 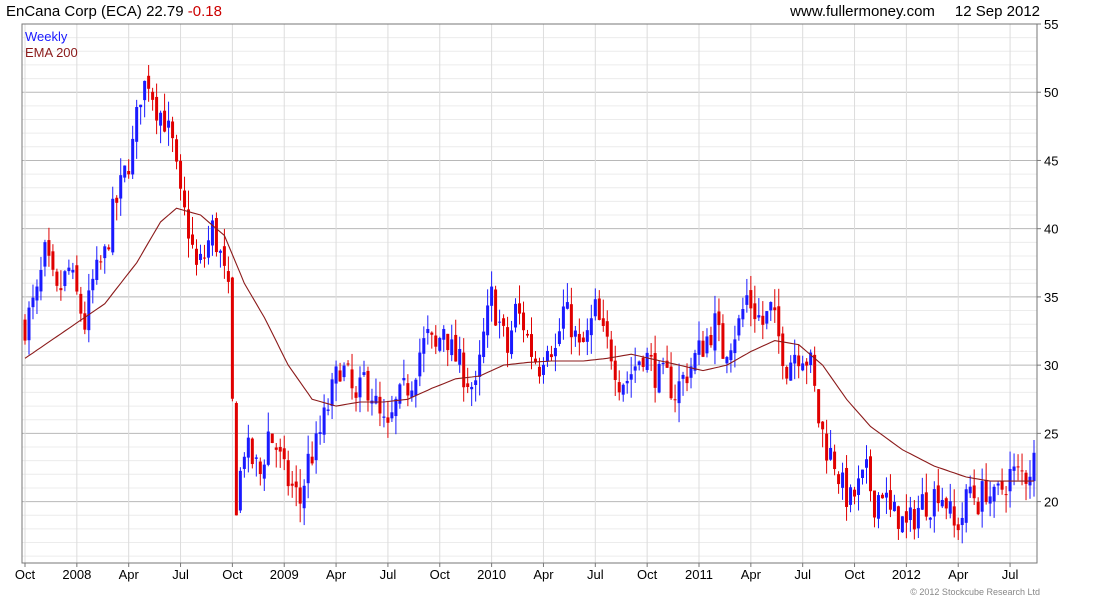 What do you see at coordinates (906, 574) in the screenshot?
I see `x-tick-label: 2012` at bounding box center [906, 574].